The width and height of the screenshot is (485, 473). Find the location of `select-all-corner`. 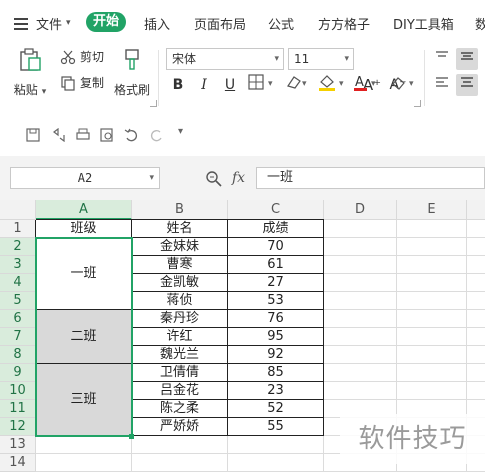

select-all-corner is located at coordinates (18, 210).